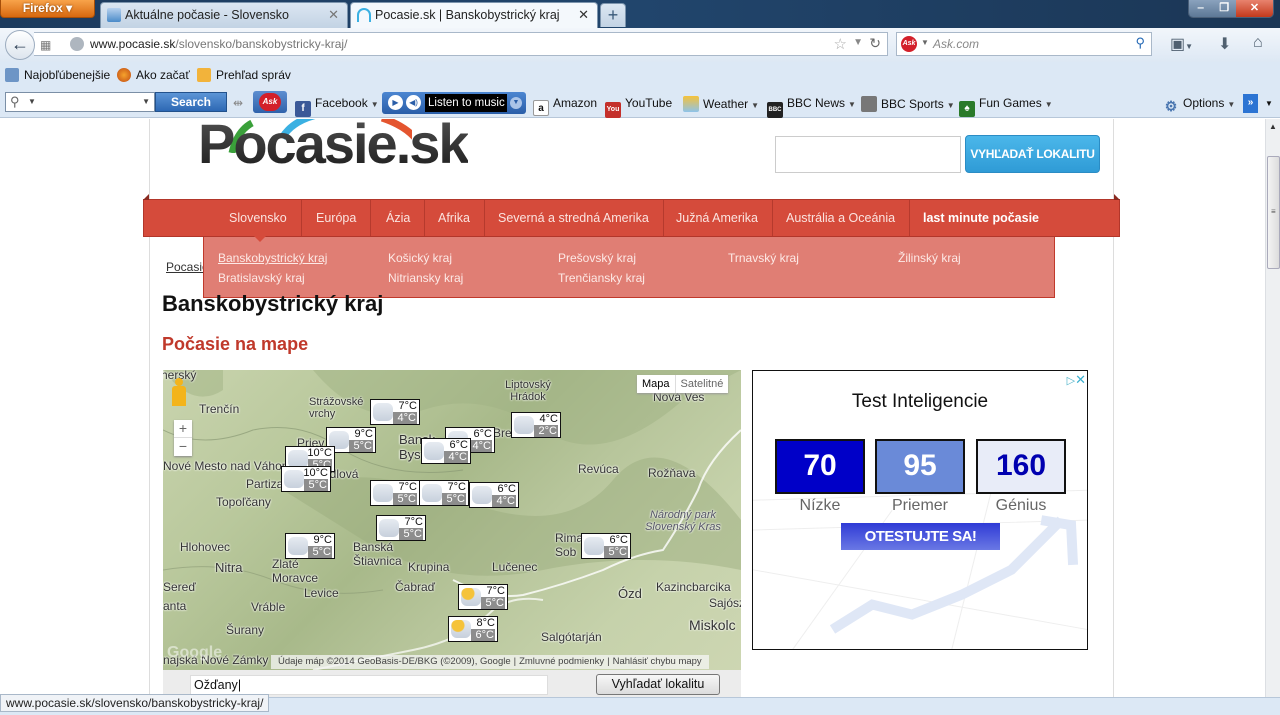  Describe the element at coordinates (597, 258) in the screenshot. I see `submenu-presovsky: Prešovský kraj` at that location.